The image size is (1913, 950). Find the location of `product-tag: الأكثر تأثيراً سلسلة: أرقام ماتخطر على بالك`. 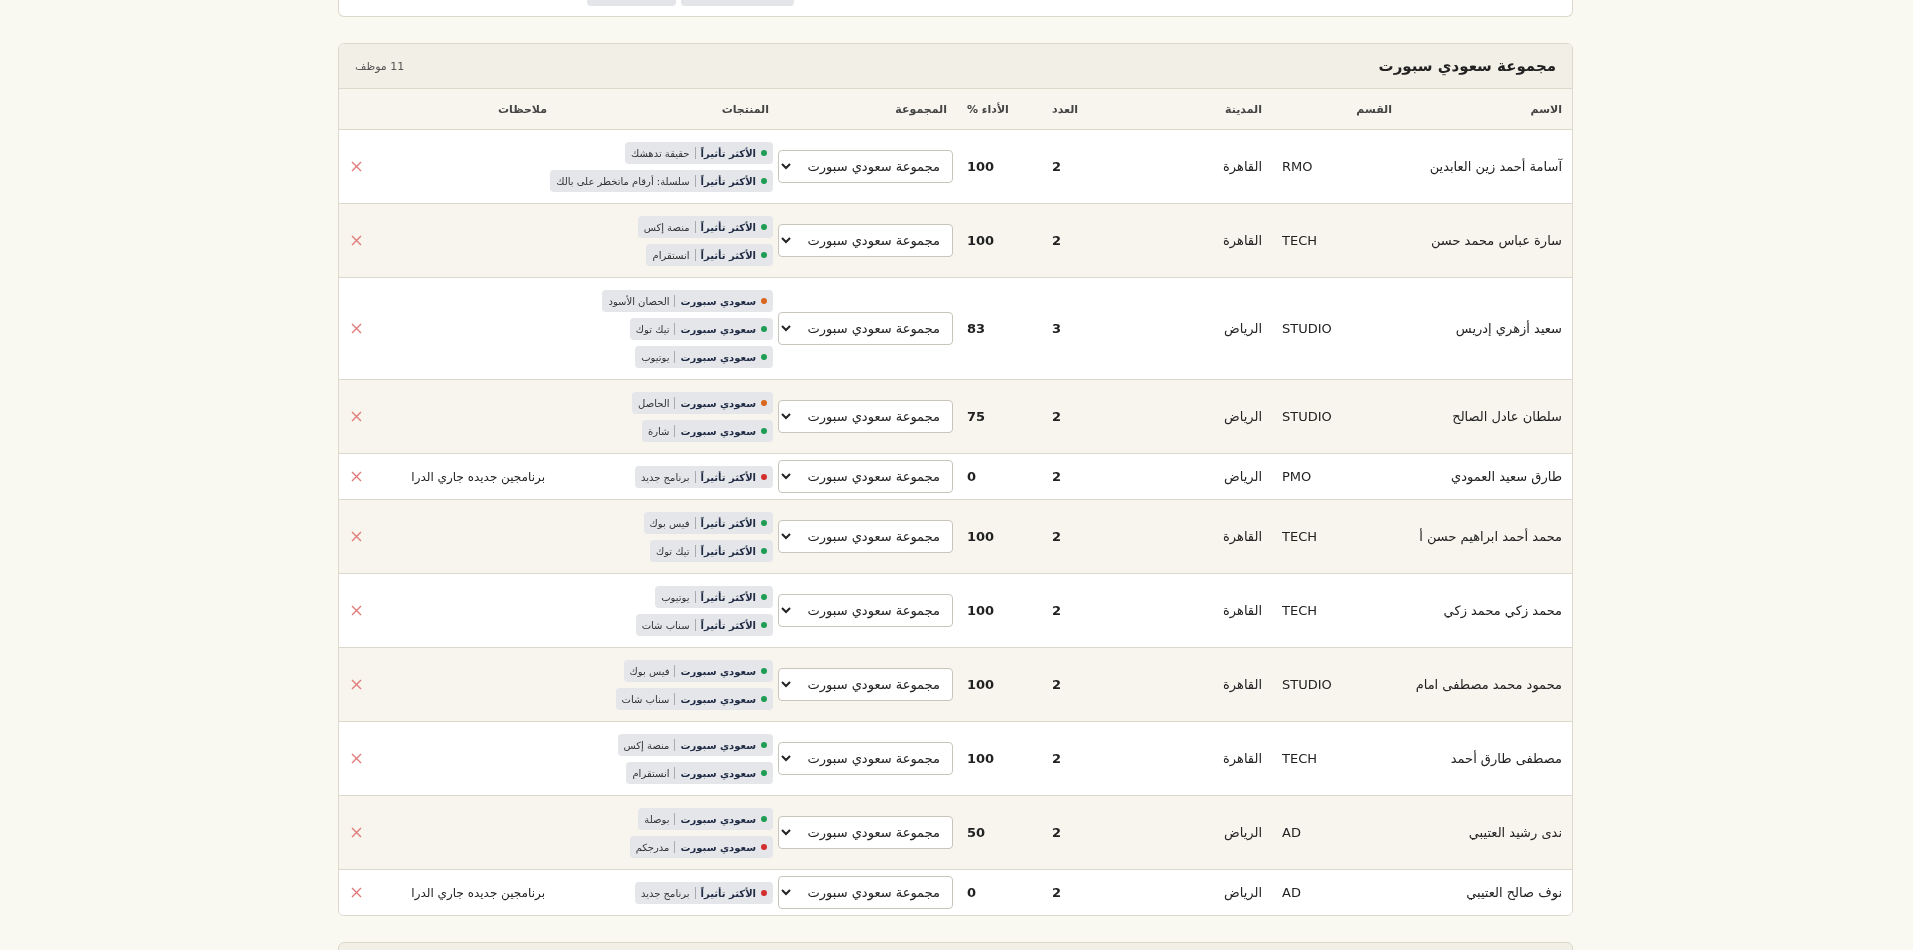

product-tag: الأكثر تأثيراً سلسلة: أرقام ماتخطر على بالك is located at coordinates (661, 181).